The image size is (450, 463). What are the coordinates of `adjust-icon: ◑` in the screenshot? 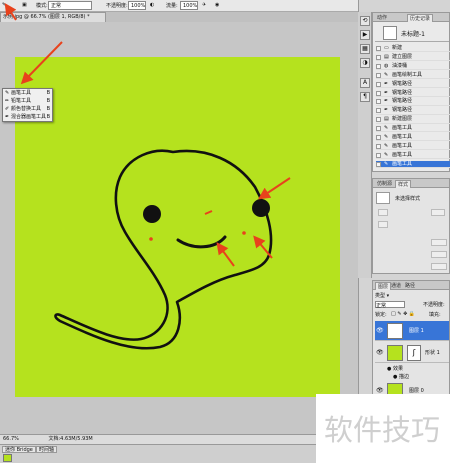 It's located at (365, 63).